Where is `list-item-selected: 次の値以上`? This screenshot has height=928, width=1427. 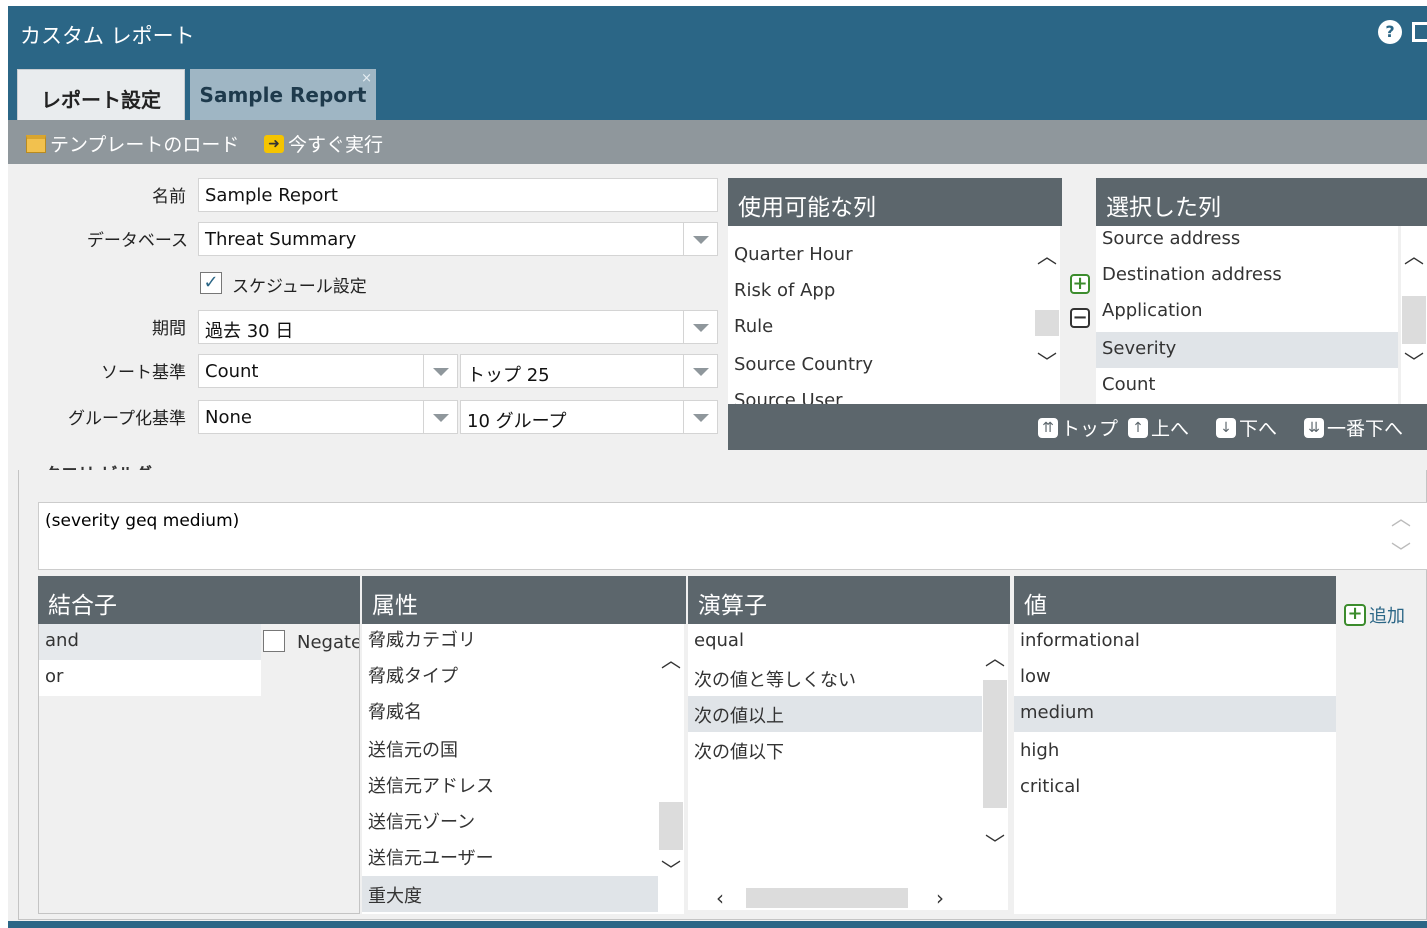 list-item-selected: 次の値以上 is located at coordinates (835, 714).